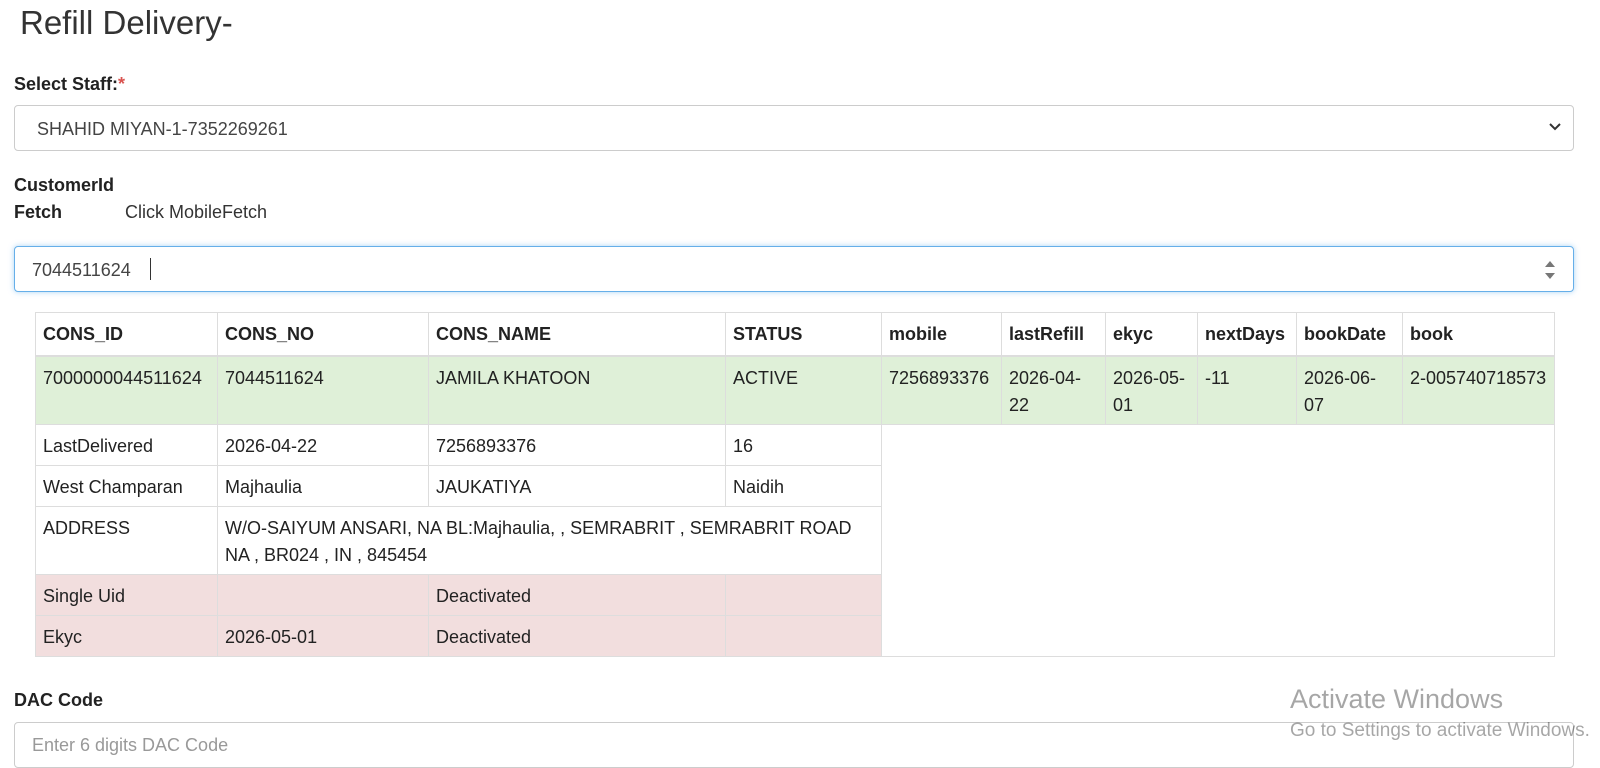 This screenshot has height=768, width=1600. I want to click on header-ekyc: ekyc, so click(1151, 334).